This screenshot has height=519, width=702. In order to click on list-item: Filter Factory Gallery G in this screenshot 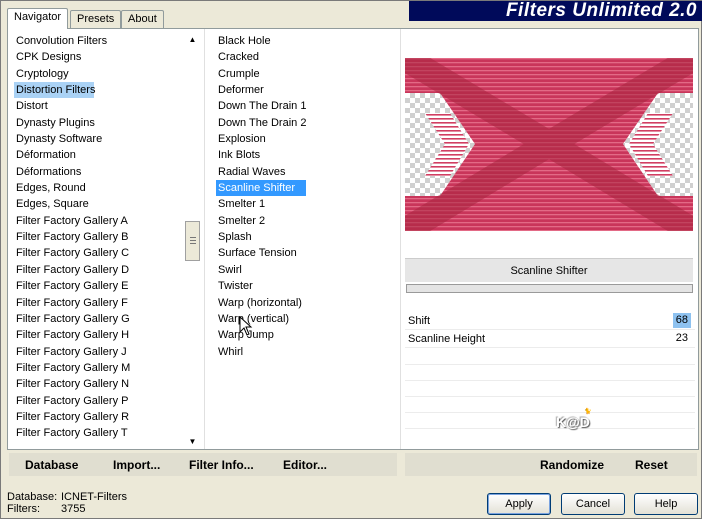, I will do `click(72, 319)`.